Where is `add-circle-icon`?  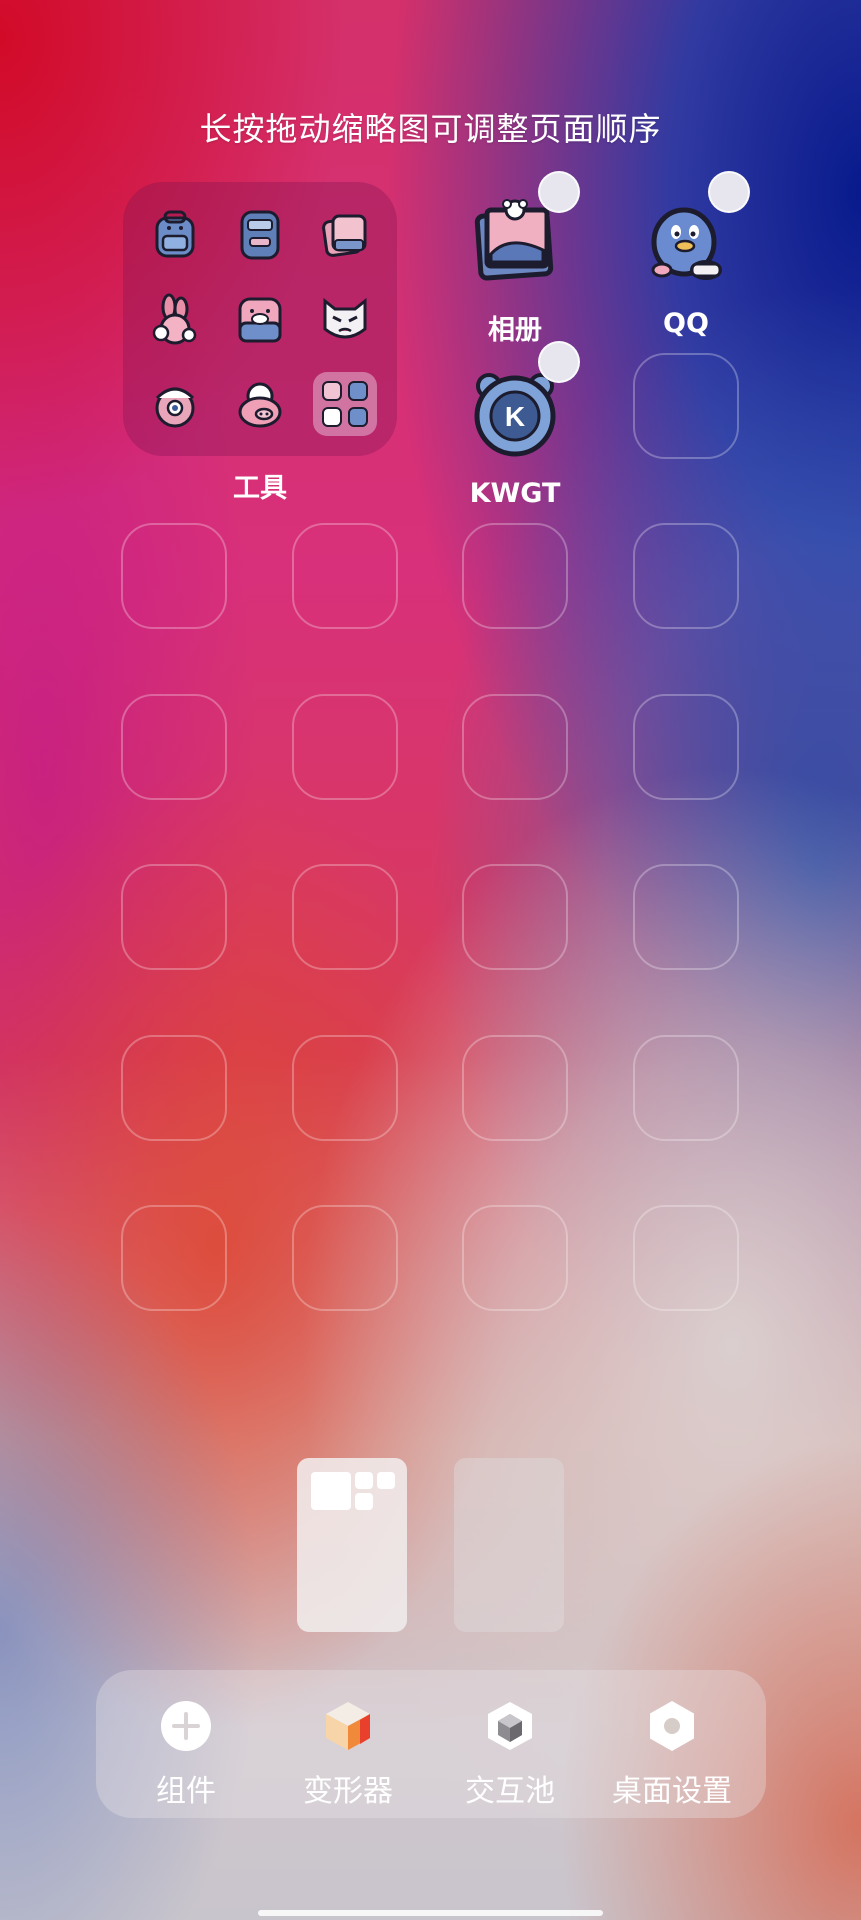 add-circle-icon is located at coordinates (186, 1726).